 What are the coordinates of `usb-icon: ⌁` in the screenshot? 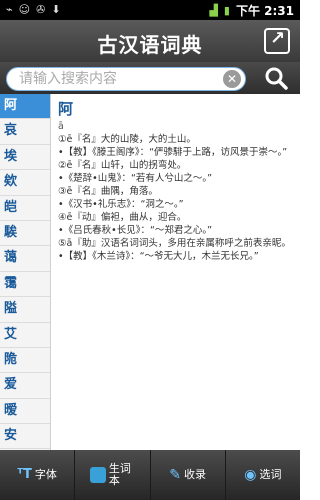 It's located at (9, 9).